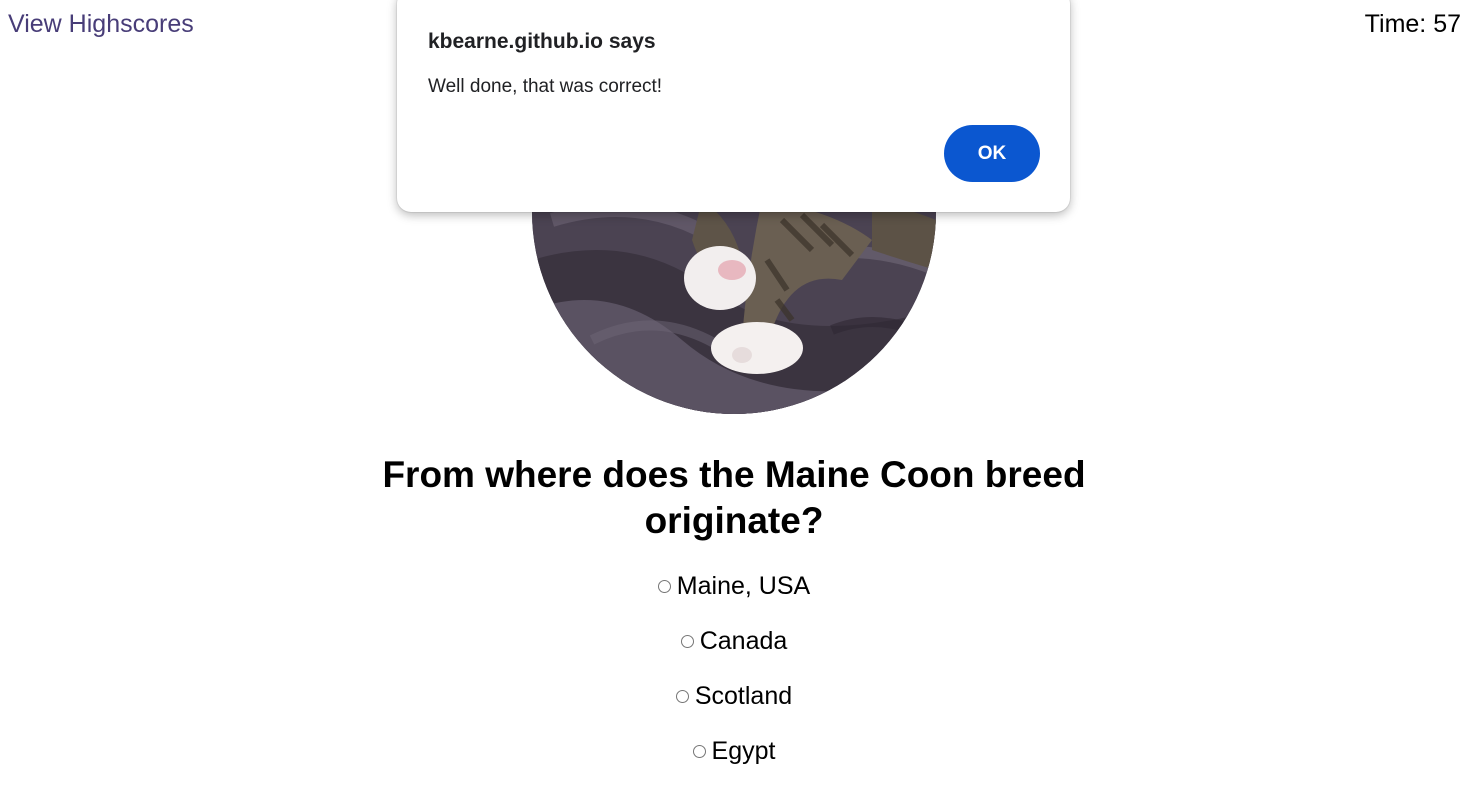 Image resolution: width=1467 pixels, height=808 pixels. I want to click on answer-option-egypt: Egypt, so click(734, 751).